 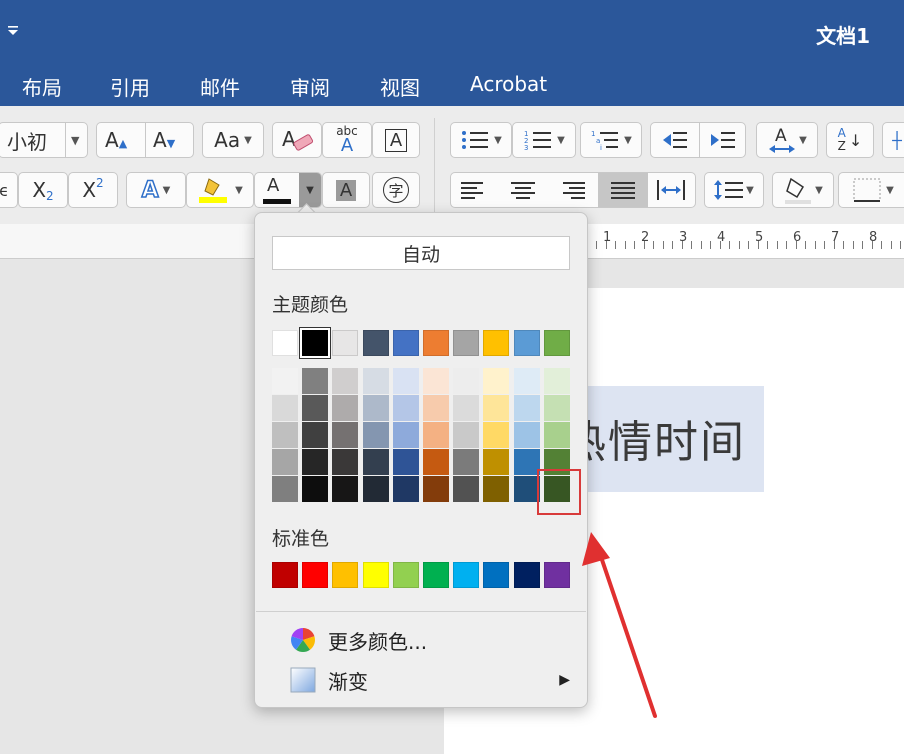 What do you see at coordinates (400, 86) in the screenshot?
I see `tab-view: 视图` at bounding box center [400, 86].